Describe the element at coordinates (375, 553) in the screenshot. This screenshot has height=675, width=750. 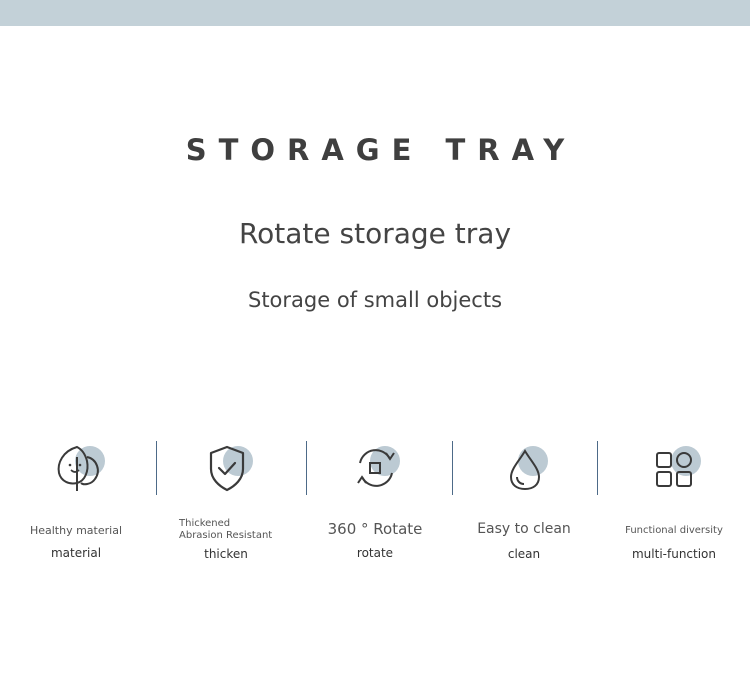
I see `feature-sublabel: rotate` at that location.